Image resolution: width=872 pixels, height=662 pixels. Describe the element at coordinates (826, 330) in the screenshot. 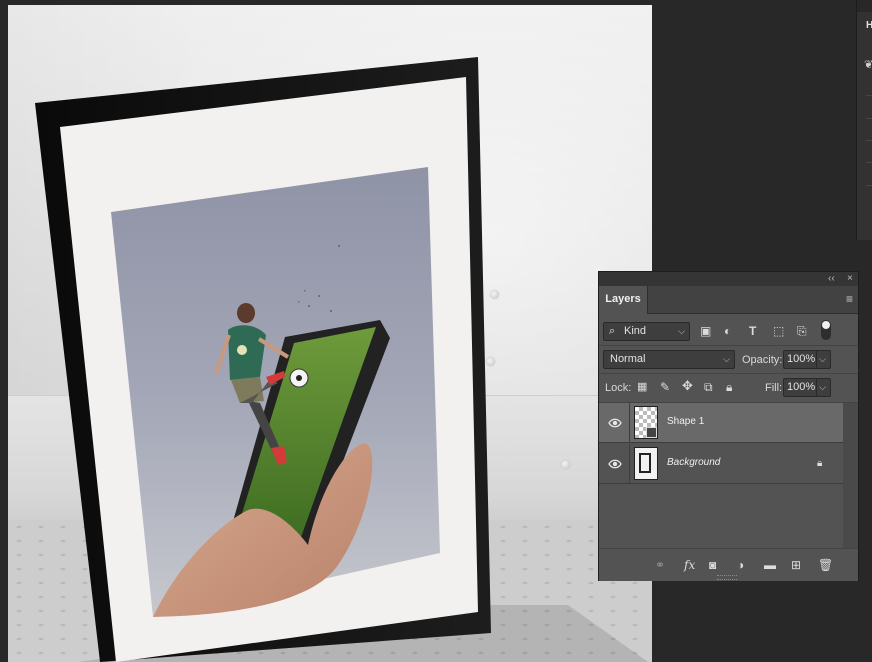

I see `filter-toggle` at that location.